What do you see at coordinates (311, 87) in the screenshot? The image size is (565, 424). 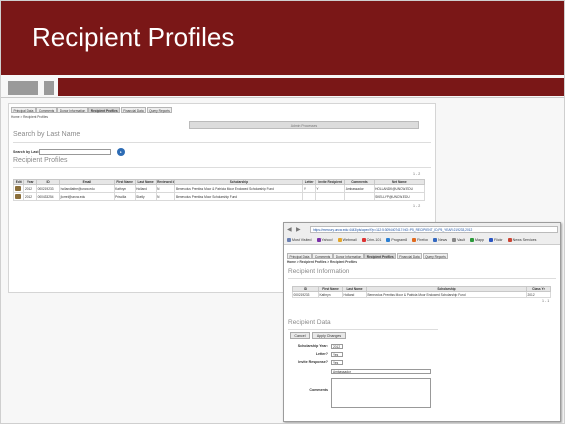 I see `accent-red-bar` at bounding box center [311, 87].